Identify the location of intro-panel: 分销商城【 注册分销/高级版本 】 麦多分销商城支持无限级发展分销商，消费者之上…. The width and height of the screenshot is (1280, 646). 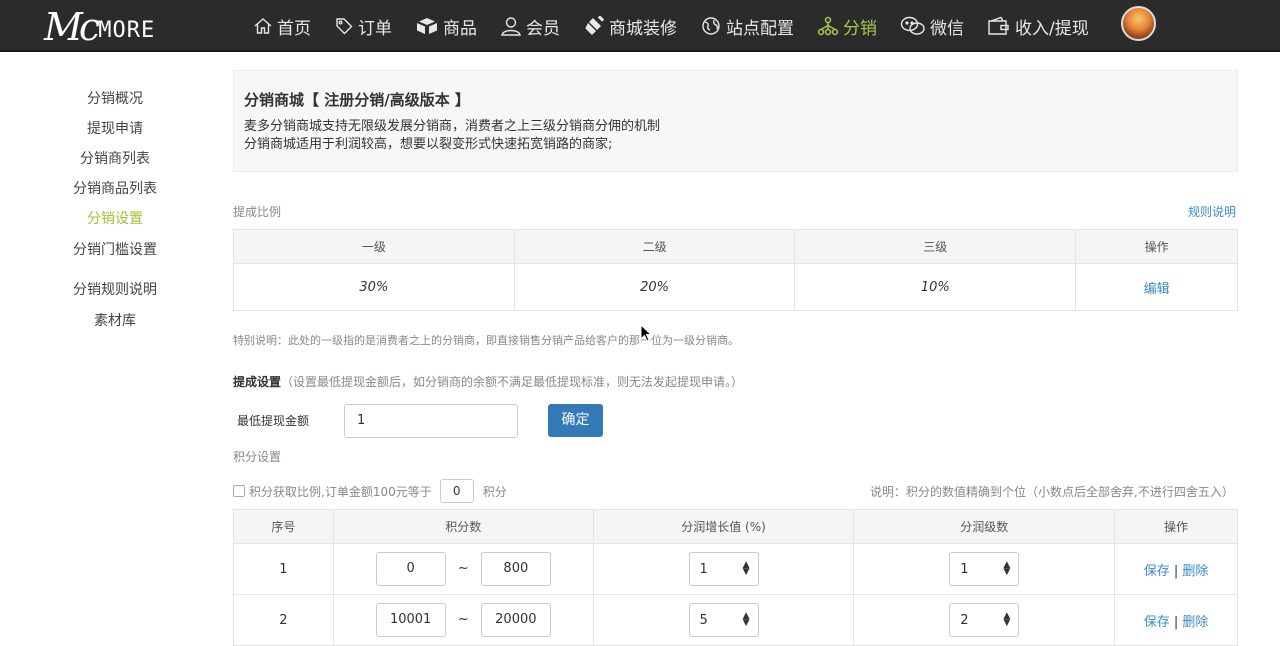
(735, 121).